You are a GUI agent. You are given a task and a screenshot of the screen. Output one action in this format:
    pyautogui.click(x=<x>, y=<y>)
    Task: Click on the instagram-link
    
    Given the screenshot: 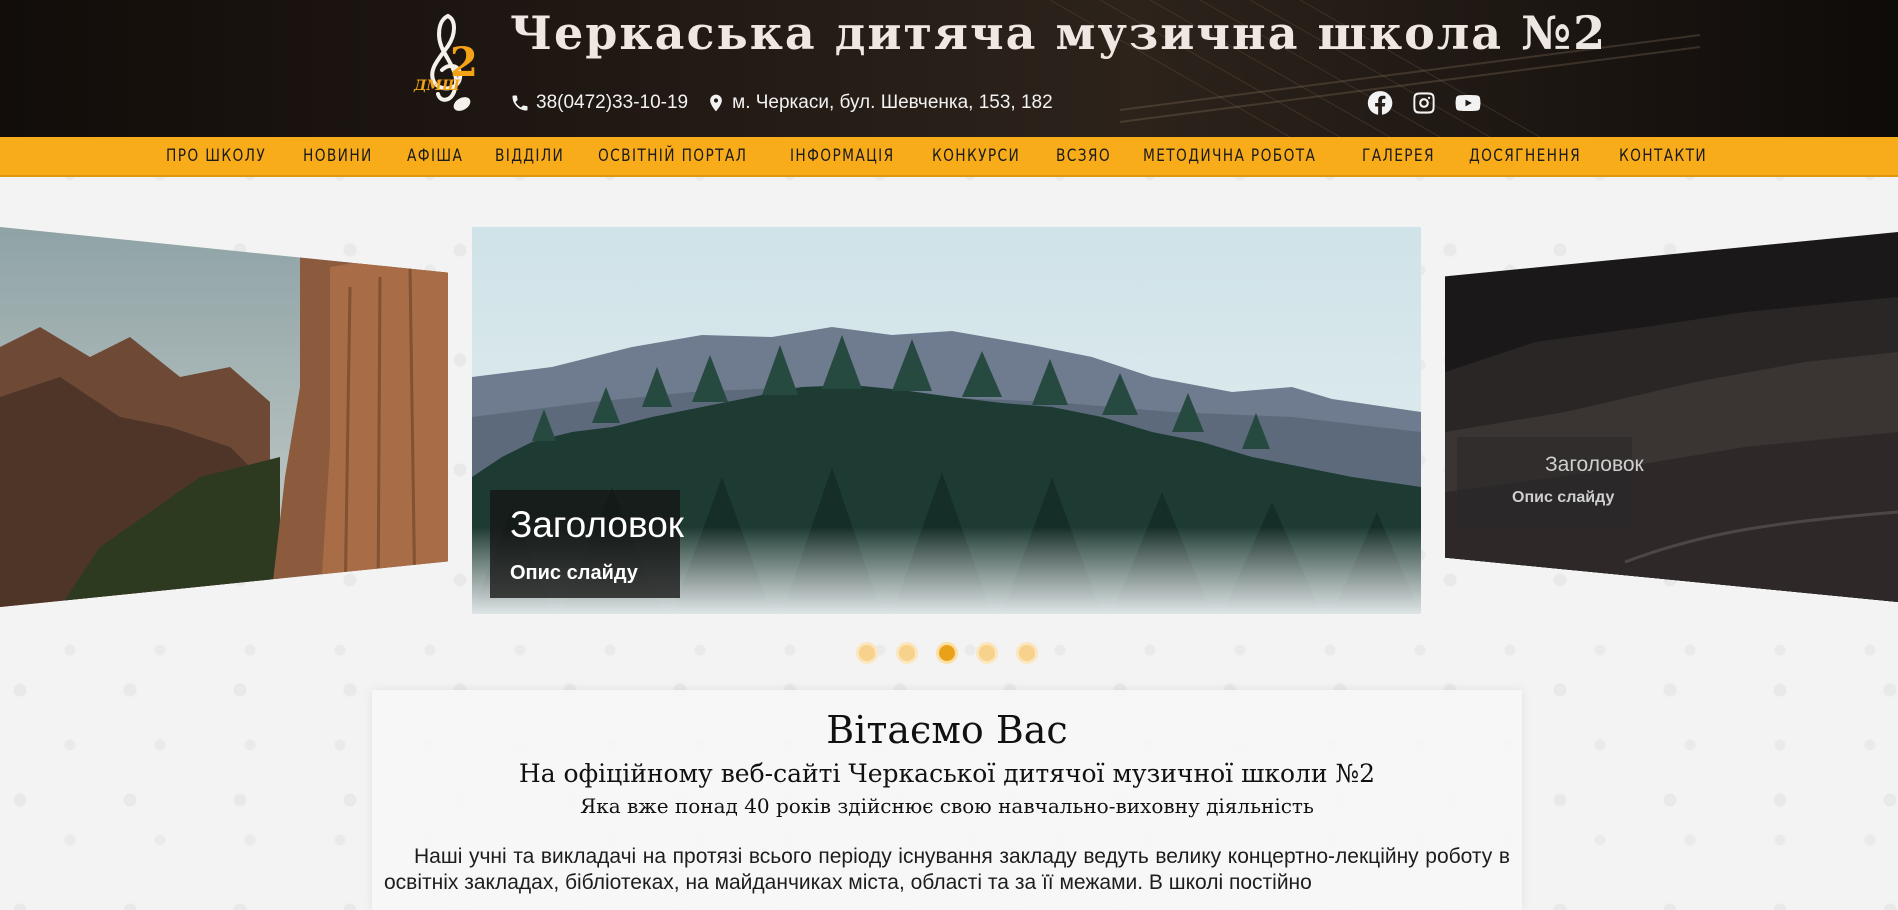 What is the action you would take?
    pyautogui.click(x=1424, y=103)
    